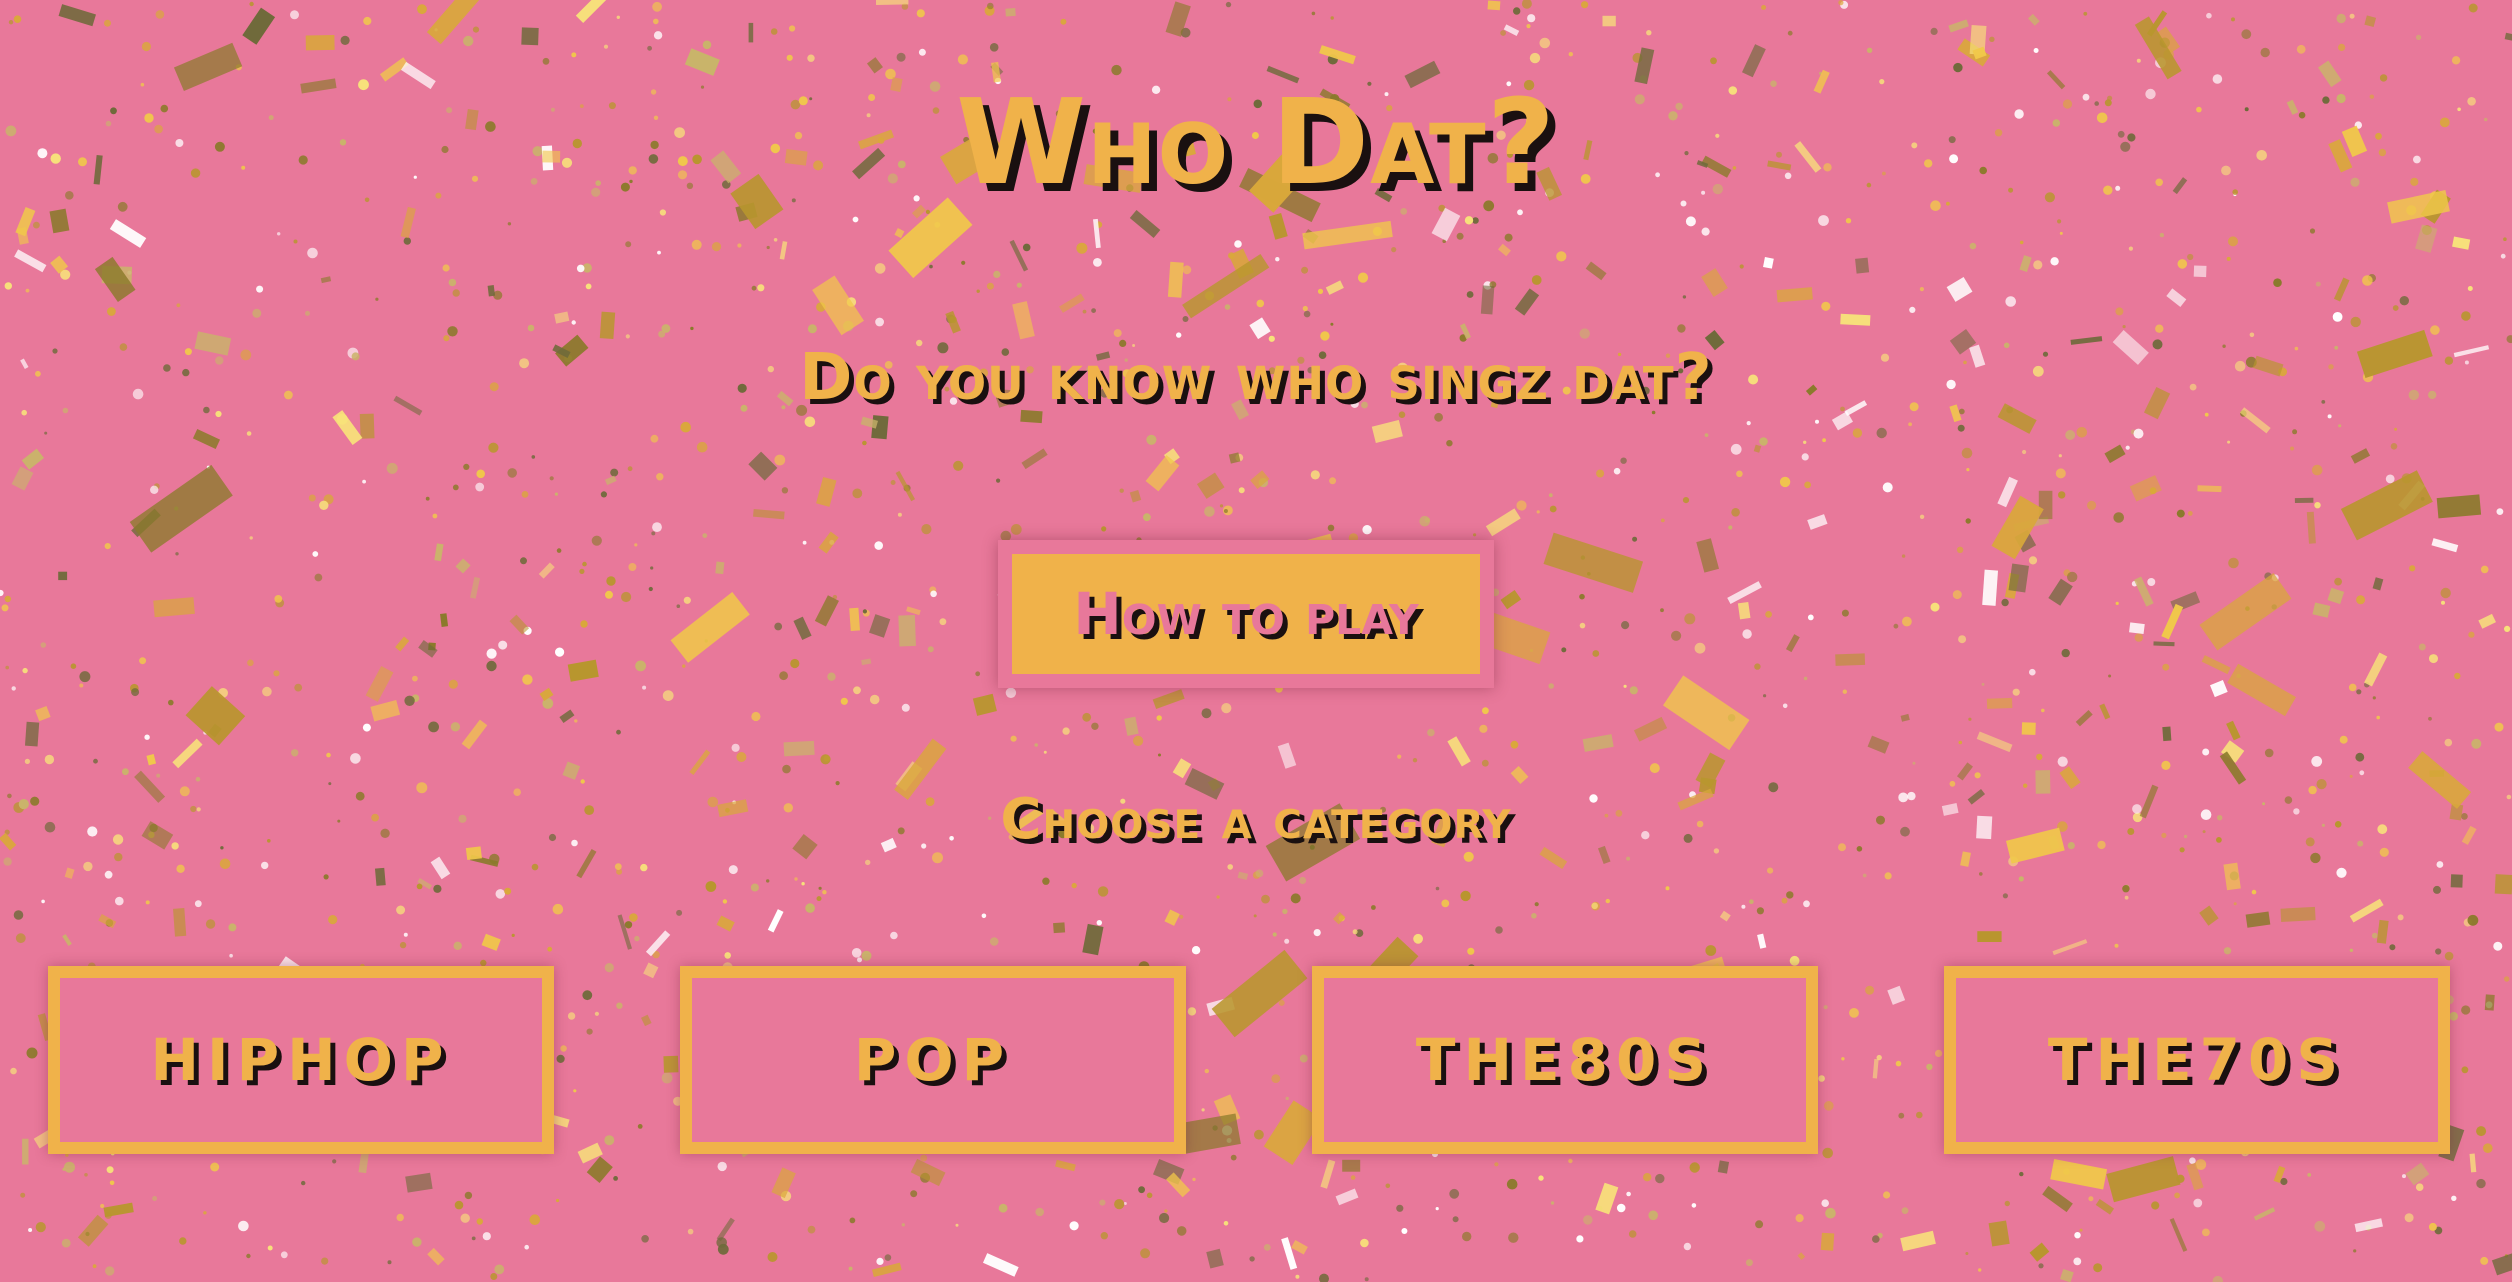 The width and height of the screenshot is (2512, 1282). I want to click on tagline: Do you know who singz dat?, so click(1256, 378).